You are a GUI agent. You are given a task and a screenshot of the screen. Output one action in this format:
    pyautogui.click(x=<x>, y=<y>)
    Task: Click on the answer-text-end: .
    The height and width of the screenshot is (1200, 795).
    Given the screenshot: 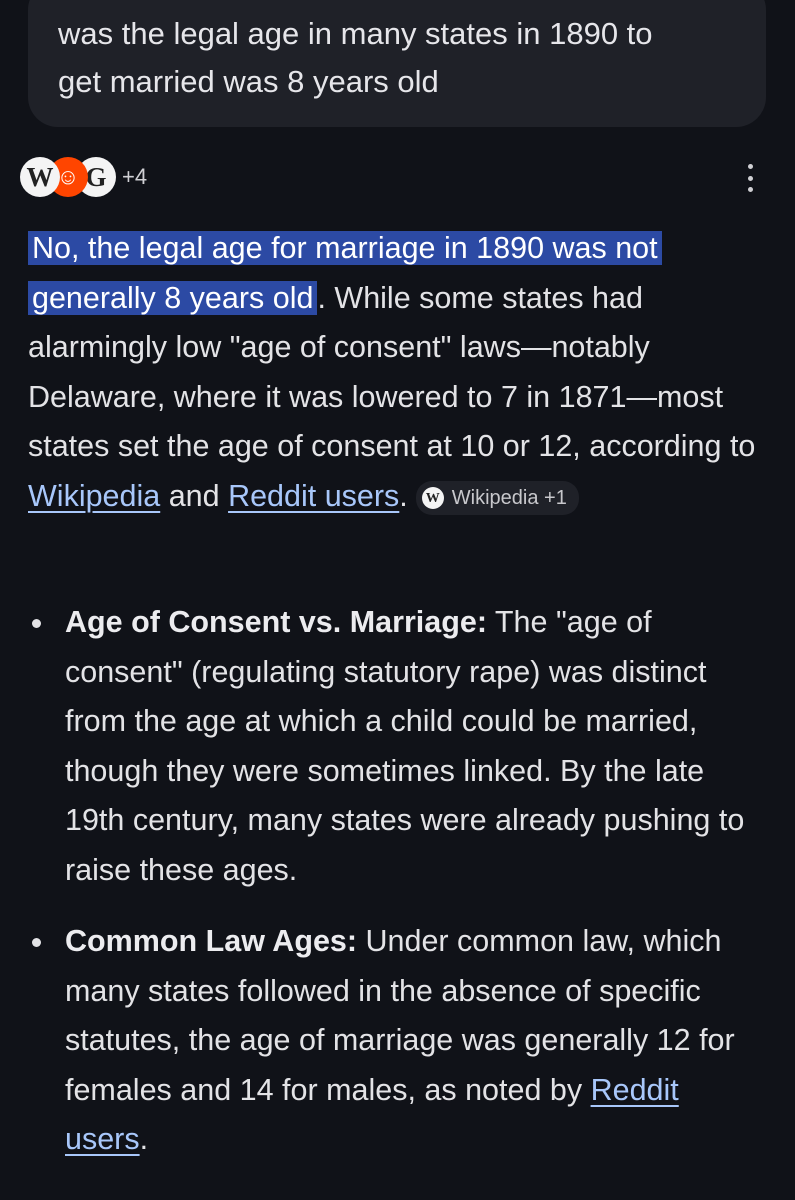 What is the action you would take?
    pyautogui.click(x=403, y=495)
    